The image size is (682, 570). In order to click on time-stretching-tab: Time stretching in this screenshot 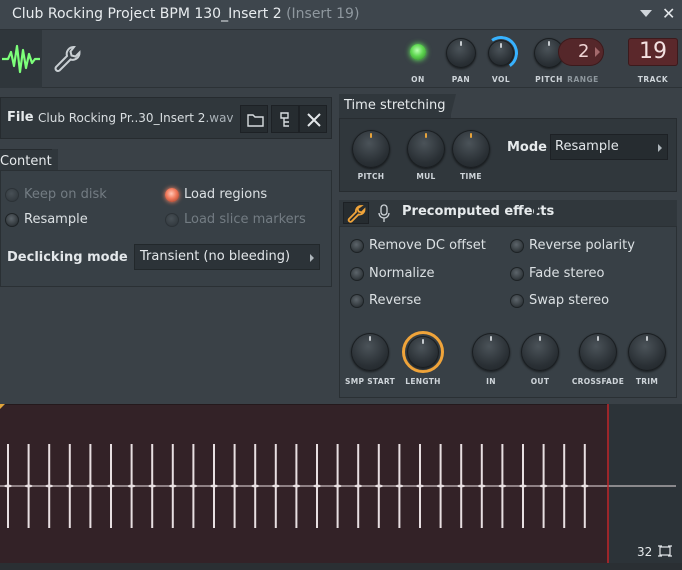, I will do `click(395, 106)`.